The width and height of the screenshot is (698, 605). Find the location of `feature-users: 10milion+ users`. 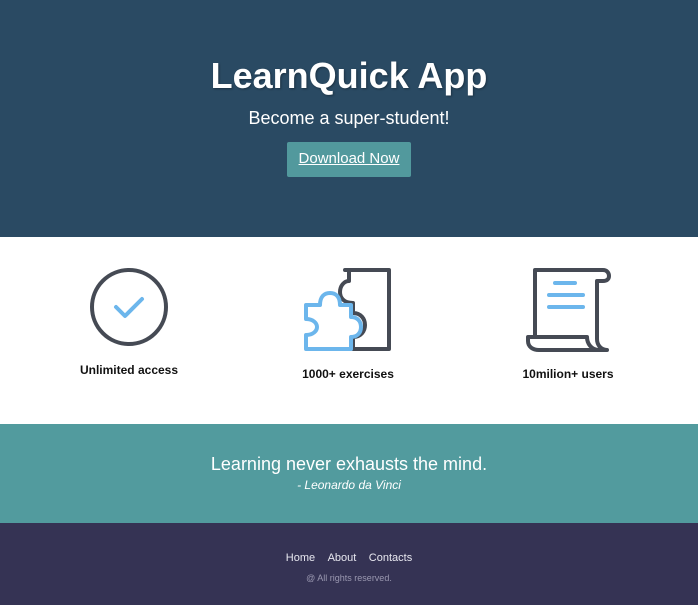

feature-users: 10milion+ users is located at coordinates (568, 324).